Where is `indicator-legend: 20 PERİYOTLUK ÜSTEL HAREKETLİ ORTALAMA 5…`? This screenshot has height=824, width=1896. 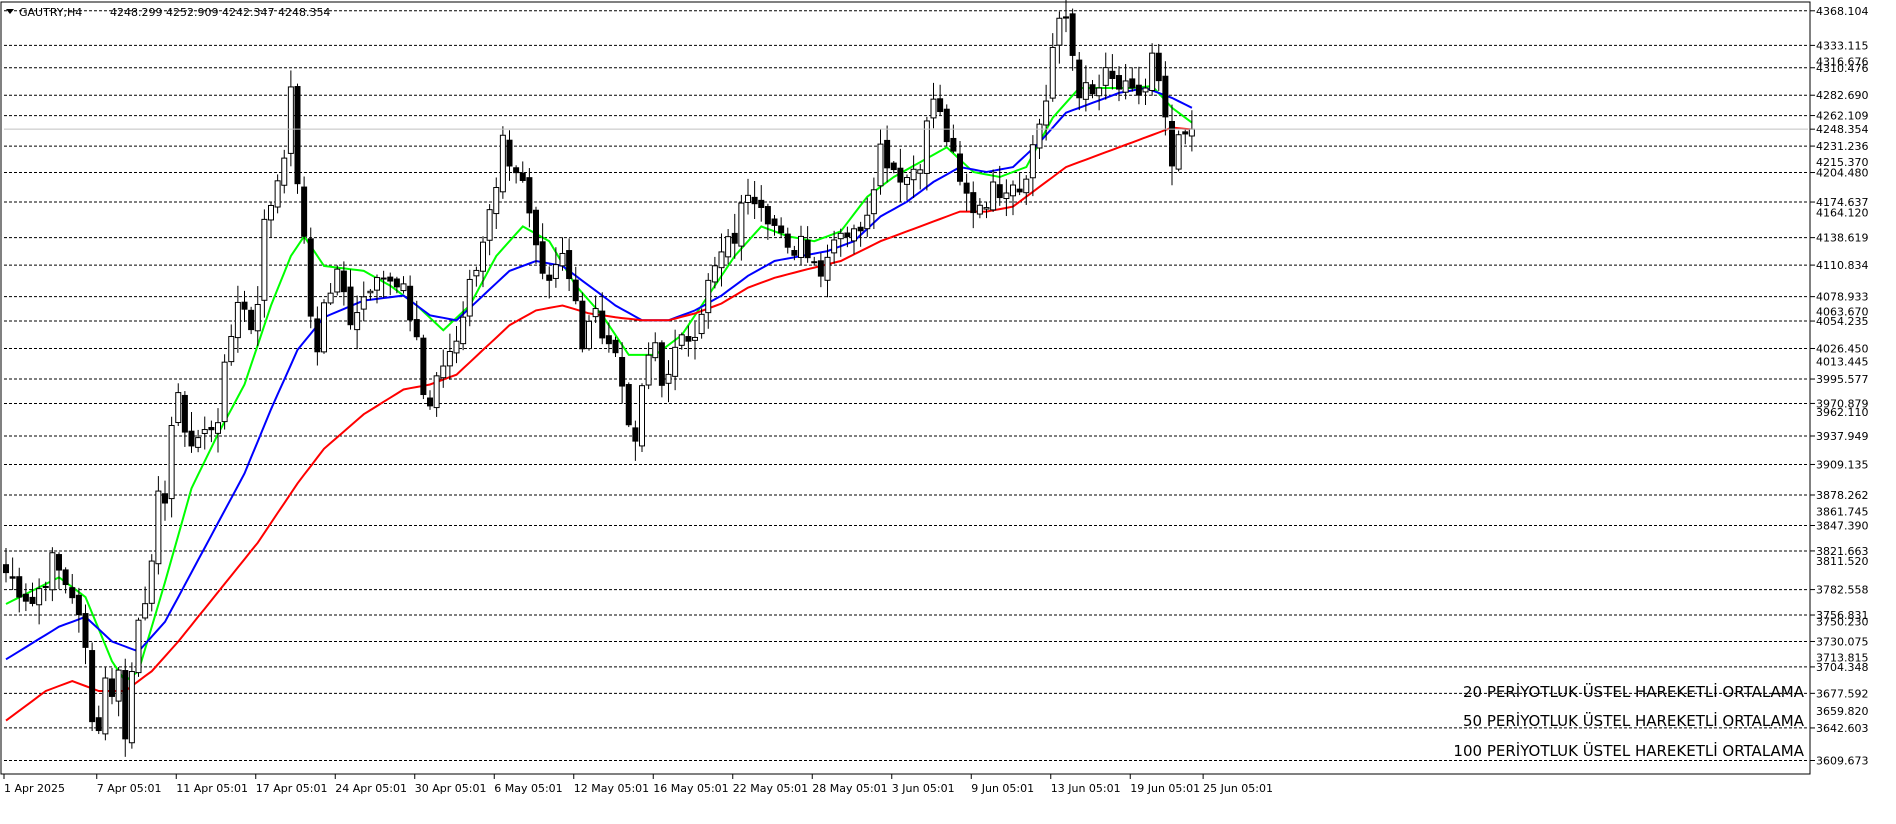
indicator-legend: 20 PERİYOTLUK ÜSTEL HAREKETLİ ORTALAMA 5… is located at coordinates (1628, 721).